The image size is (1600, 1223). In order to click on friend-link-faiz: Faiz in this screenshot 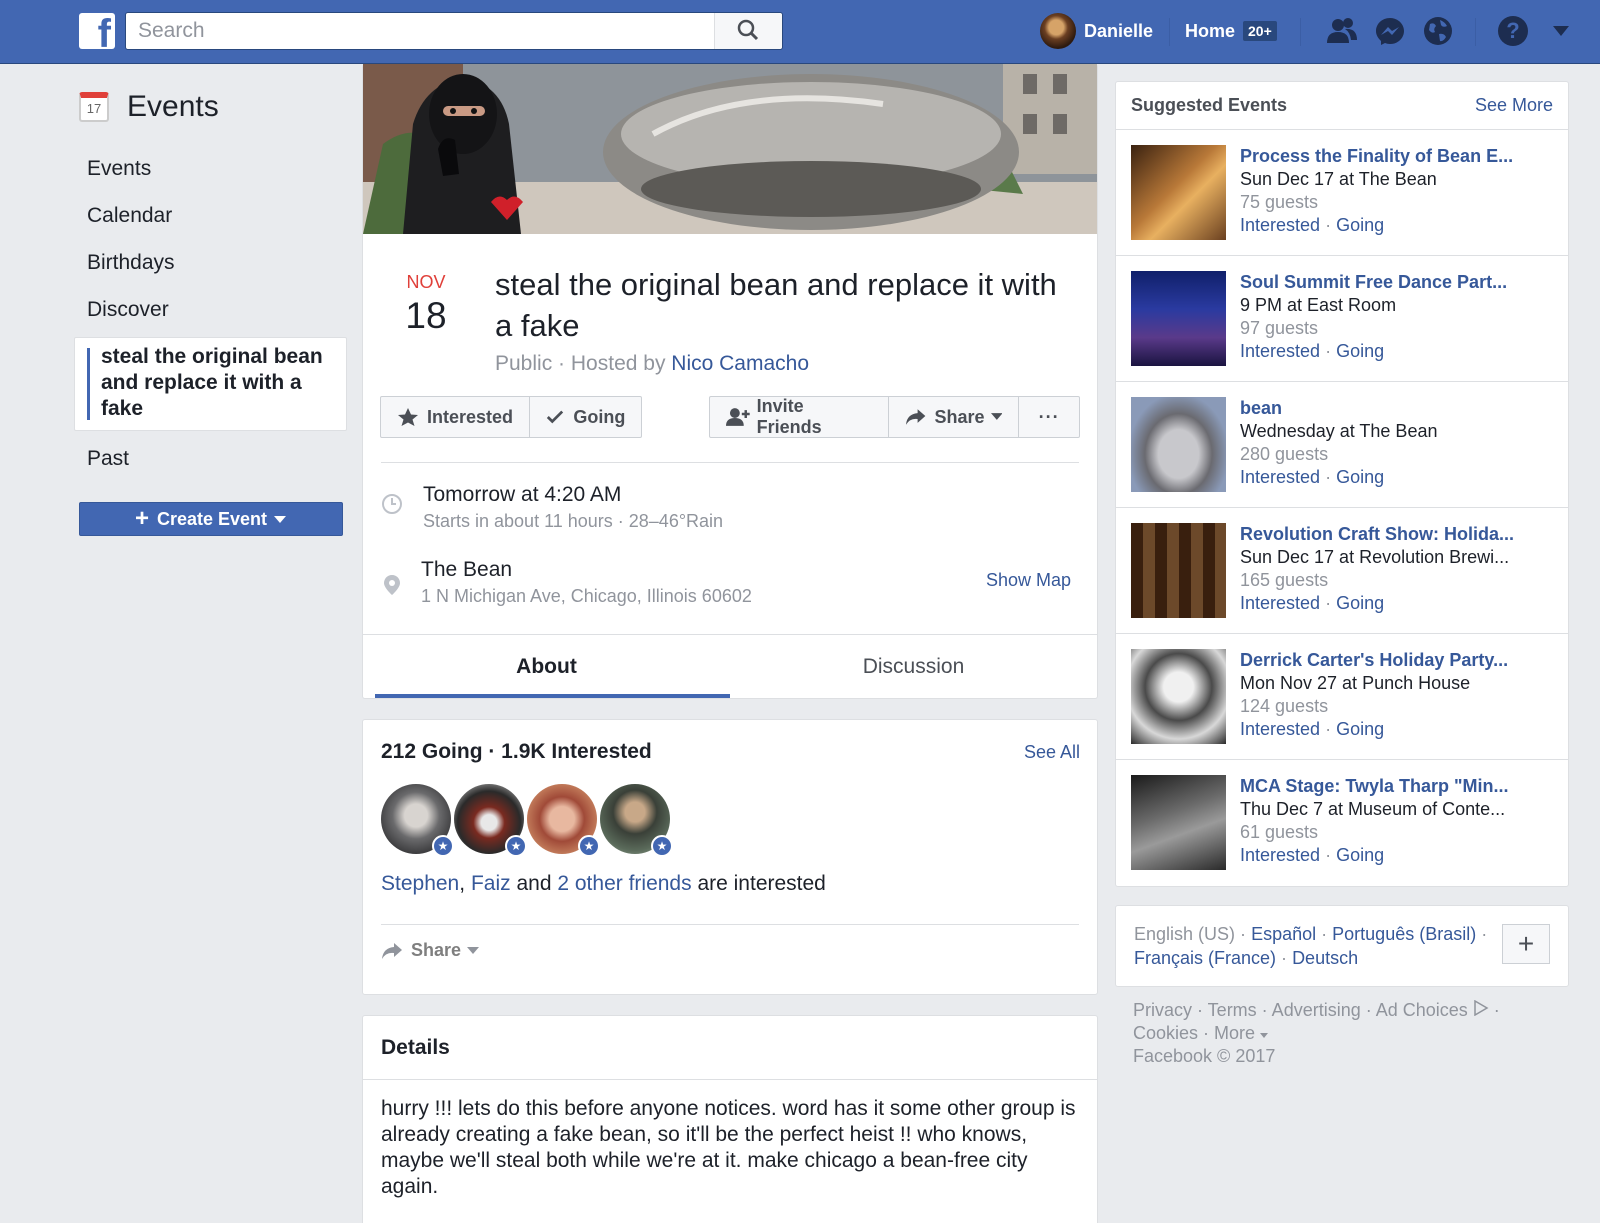, I will do `click(491, 883)`.